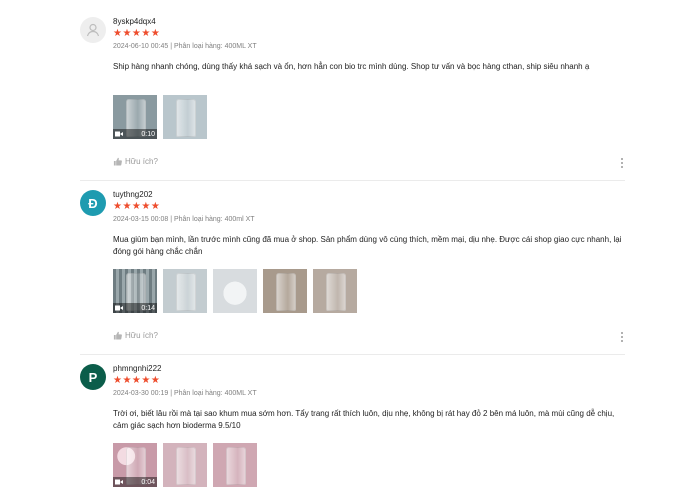  I want to click on avatar: Đ, so click(93, 203).